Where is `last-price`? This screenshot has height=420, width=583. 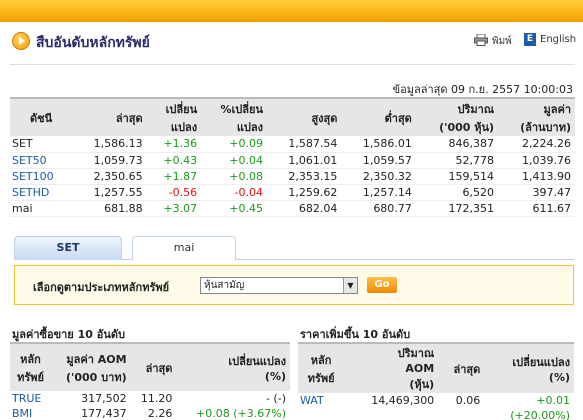
last-price is located at coordinates (461, 414).